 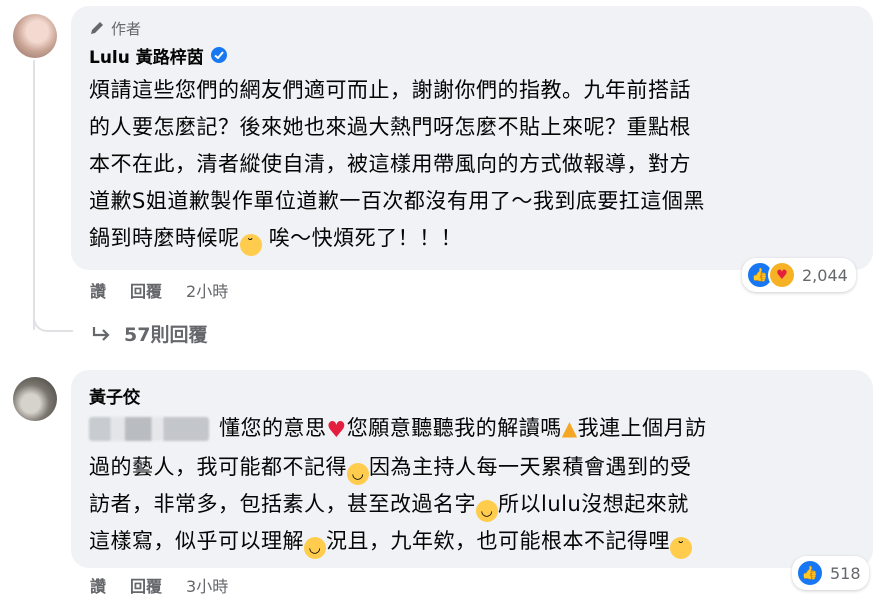 I want to click on commenter-name: 黃子佼, so click(x=114, y=395).